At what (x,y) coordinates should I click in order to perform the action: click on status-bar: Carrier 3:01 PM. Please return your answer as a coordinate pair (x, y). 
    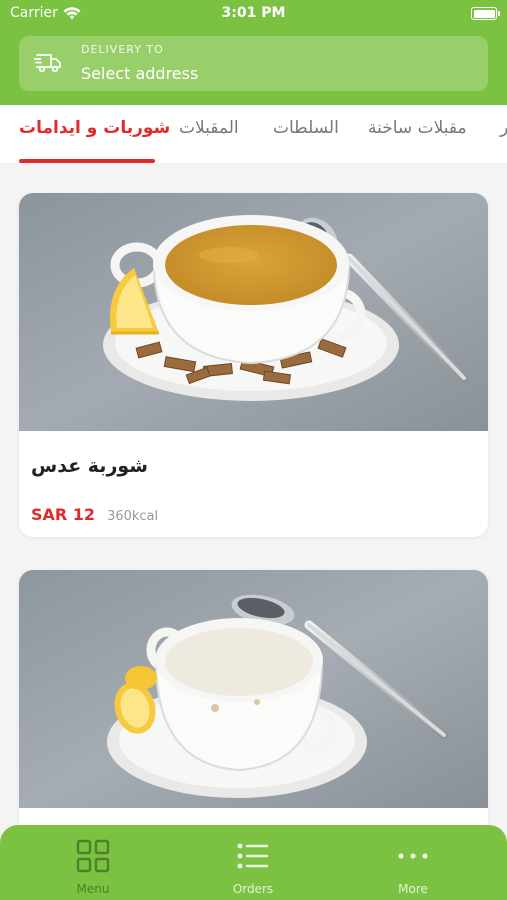
    Looking at the image, I should click on (253, 14).